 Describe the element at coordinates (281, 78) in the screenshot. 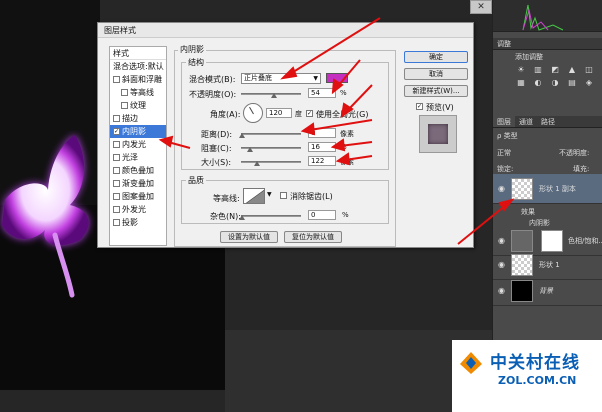

I see `blend-mode-select: 正片叠底 ▼` at that location.